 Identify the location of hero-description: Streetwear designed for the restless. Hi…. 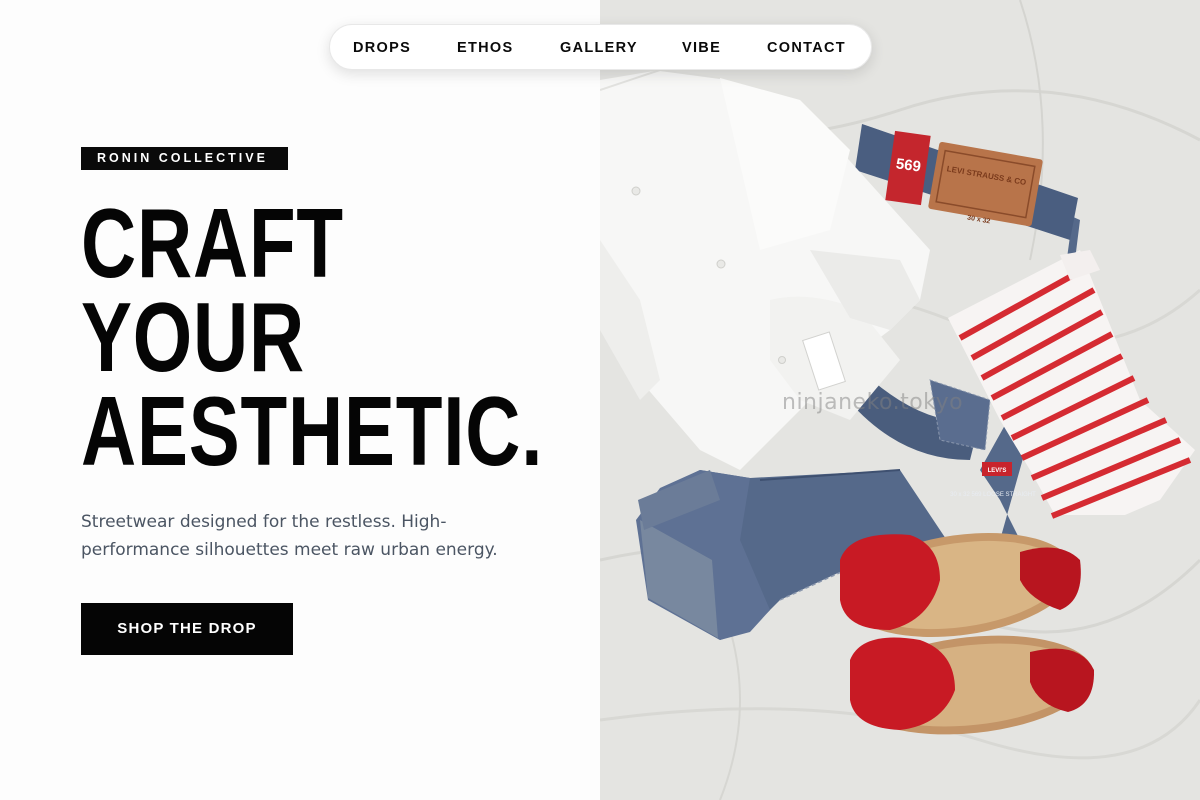
(289, 536).